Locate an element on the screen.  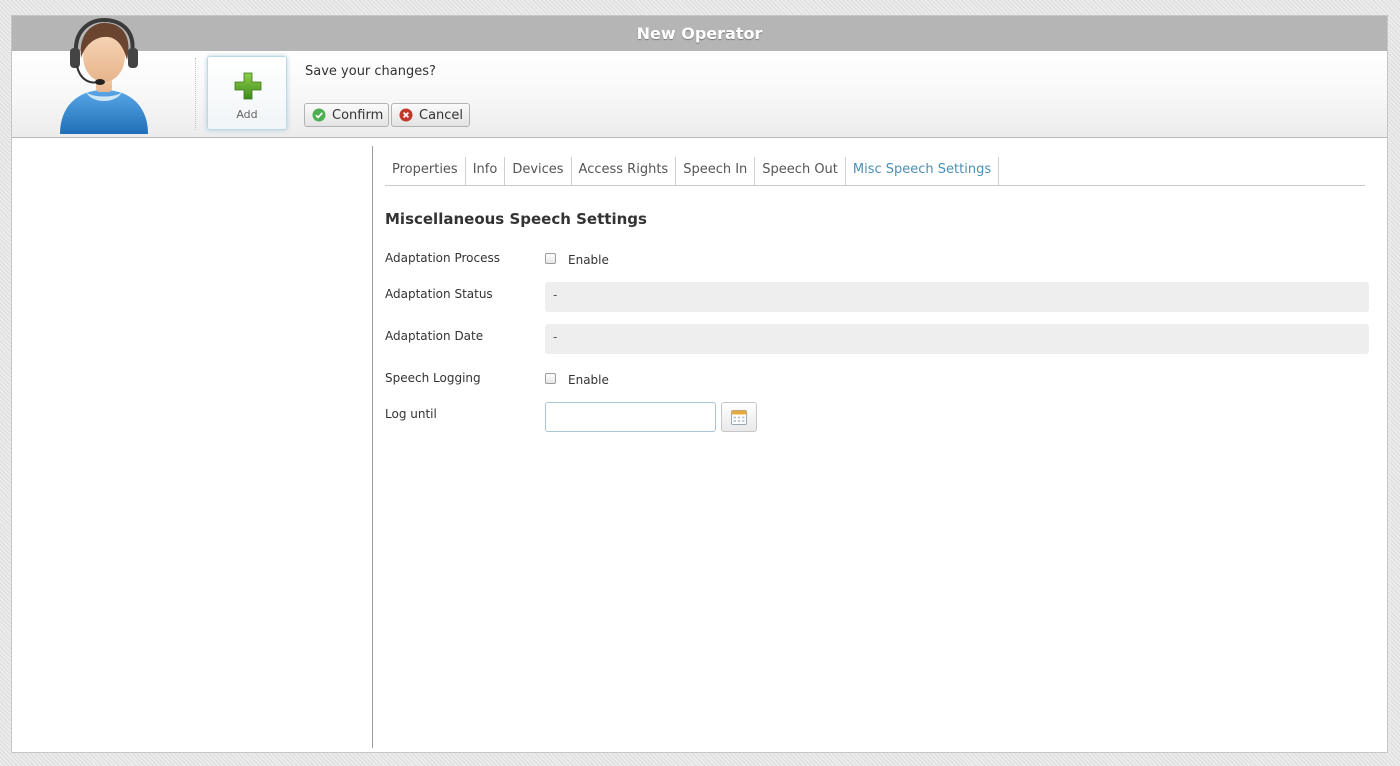
tab-devices: Devices is located at coordinates (538, 171).